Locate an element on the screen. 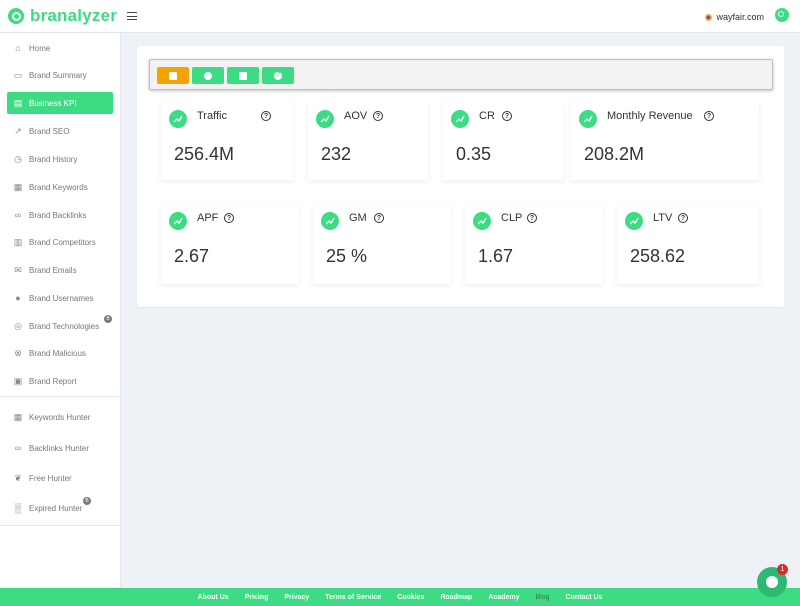 The width and height of the screenshot is (800, 606). sidebar-item-label: Brand Usernames is located at coordinates (61, 298).